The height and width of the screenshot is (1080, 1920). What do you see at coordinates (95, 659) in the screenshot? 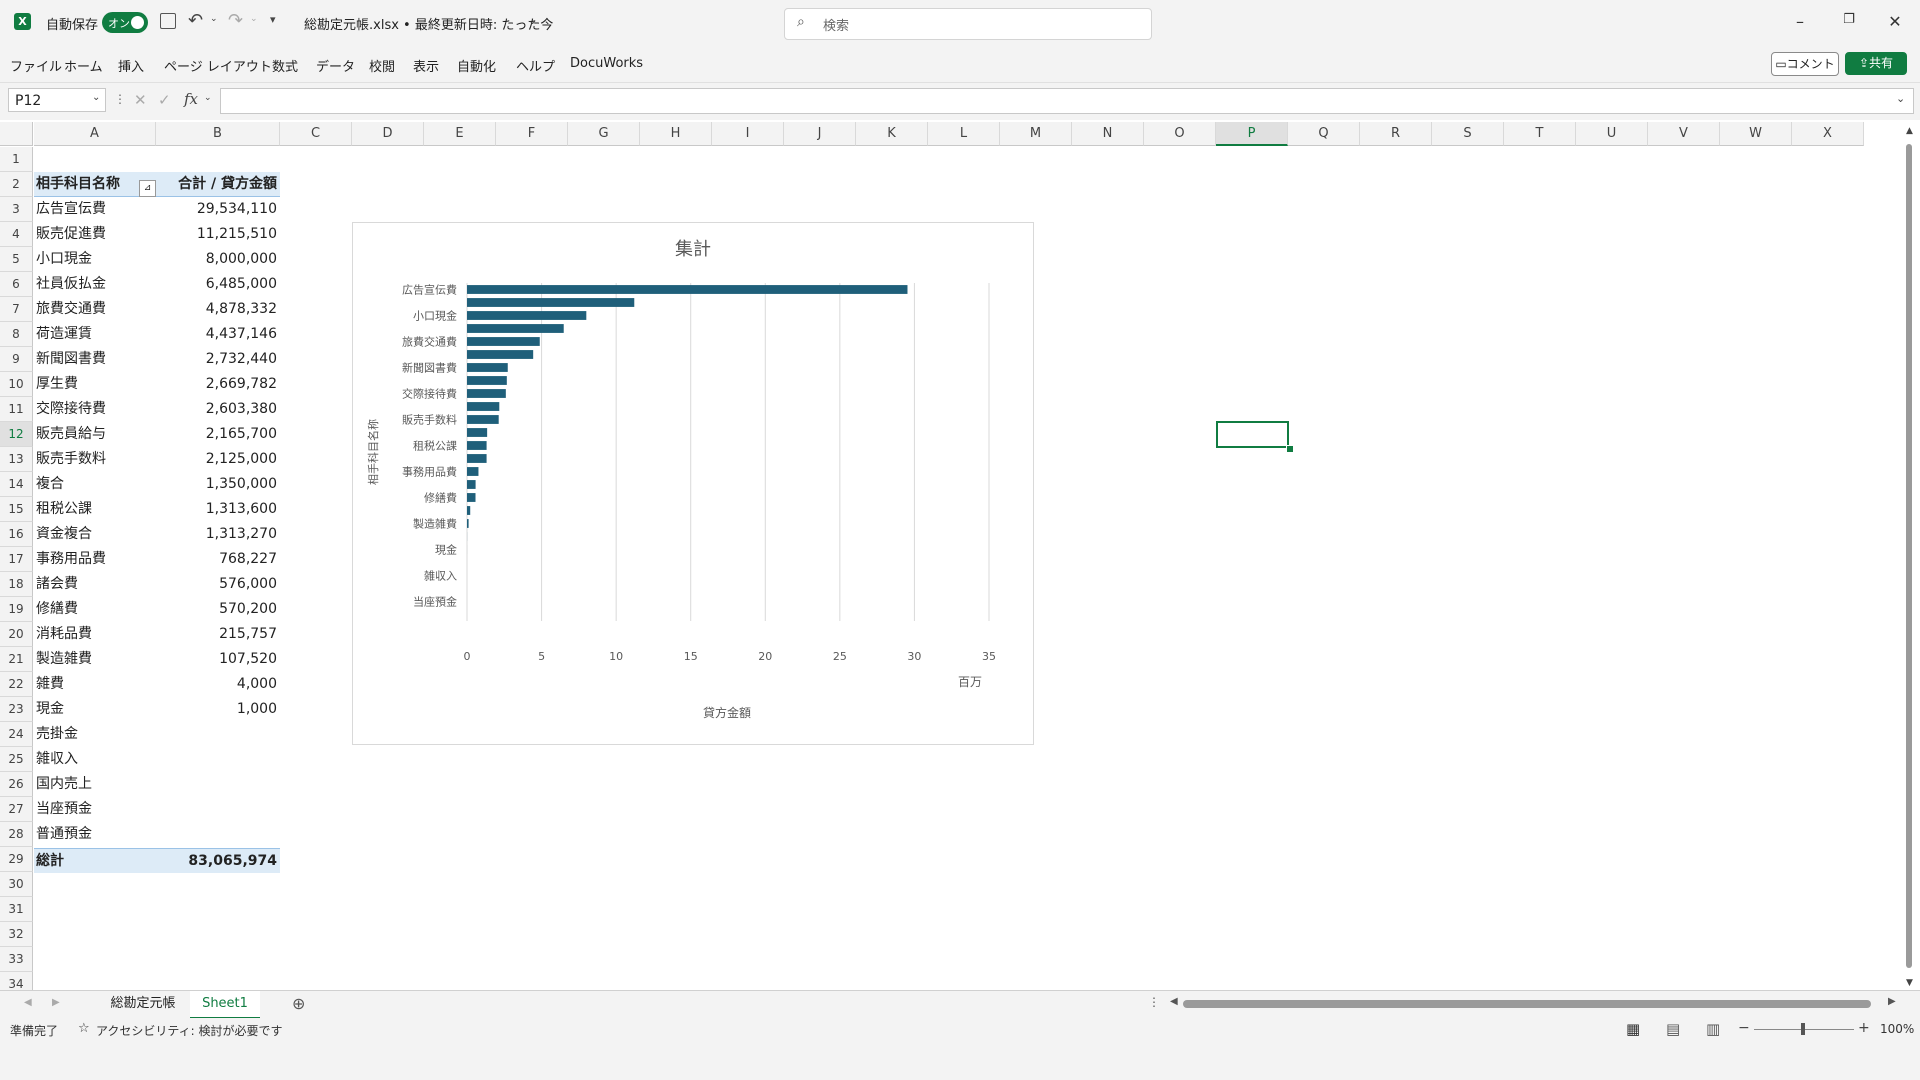
I see `pivot-row-label: 製造雑費` at bounding box center [95, 659].